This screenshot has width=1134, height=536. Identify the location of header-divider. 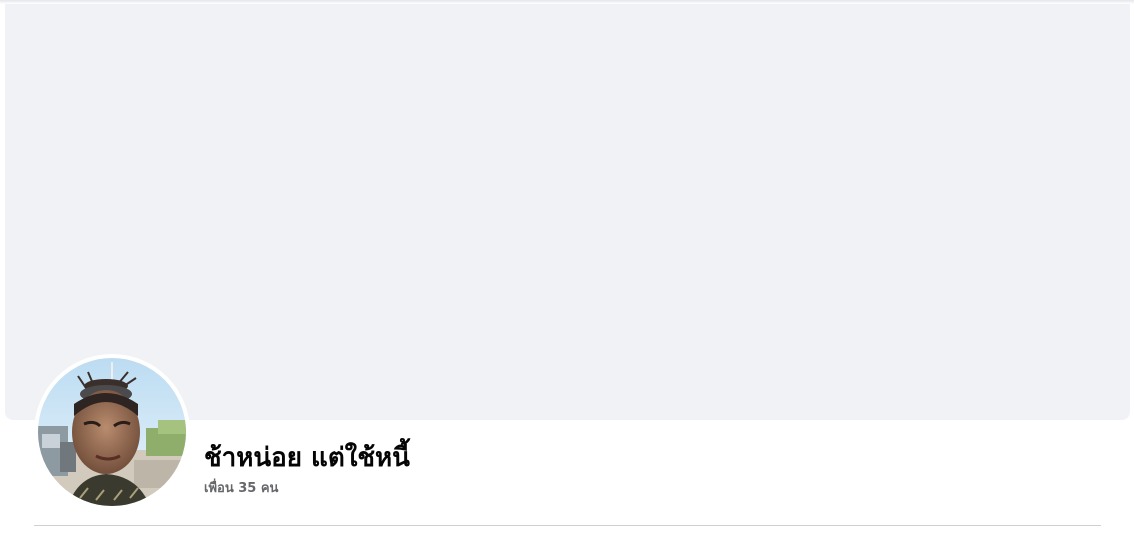
(567, 525).